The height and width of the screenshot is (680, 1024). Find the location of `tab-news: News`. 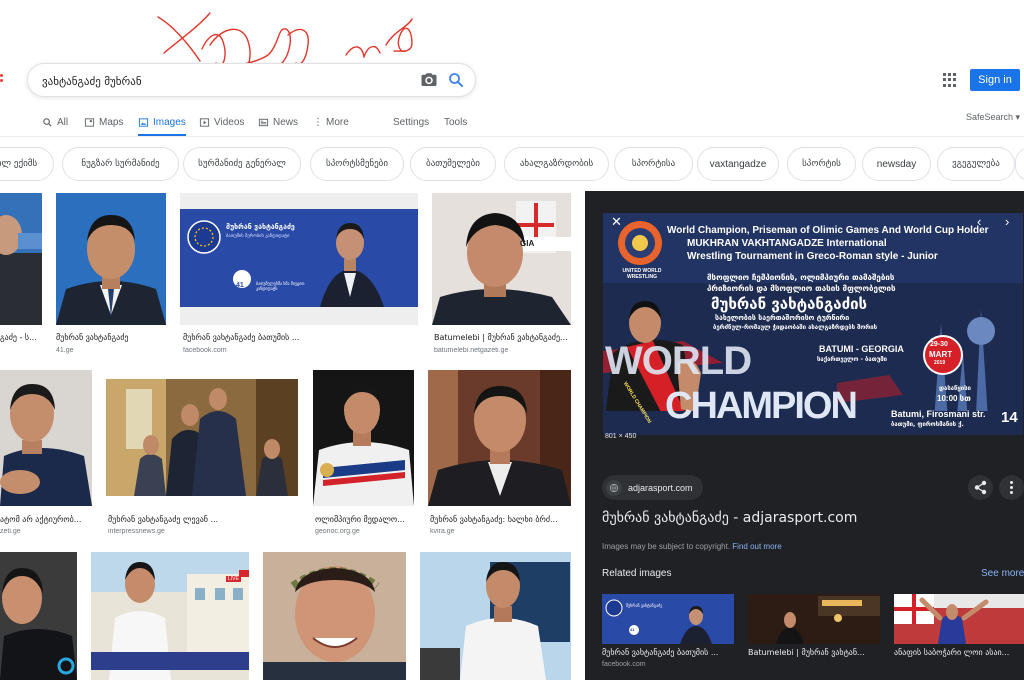

tab-news: News is located at coordinates (278, 122).